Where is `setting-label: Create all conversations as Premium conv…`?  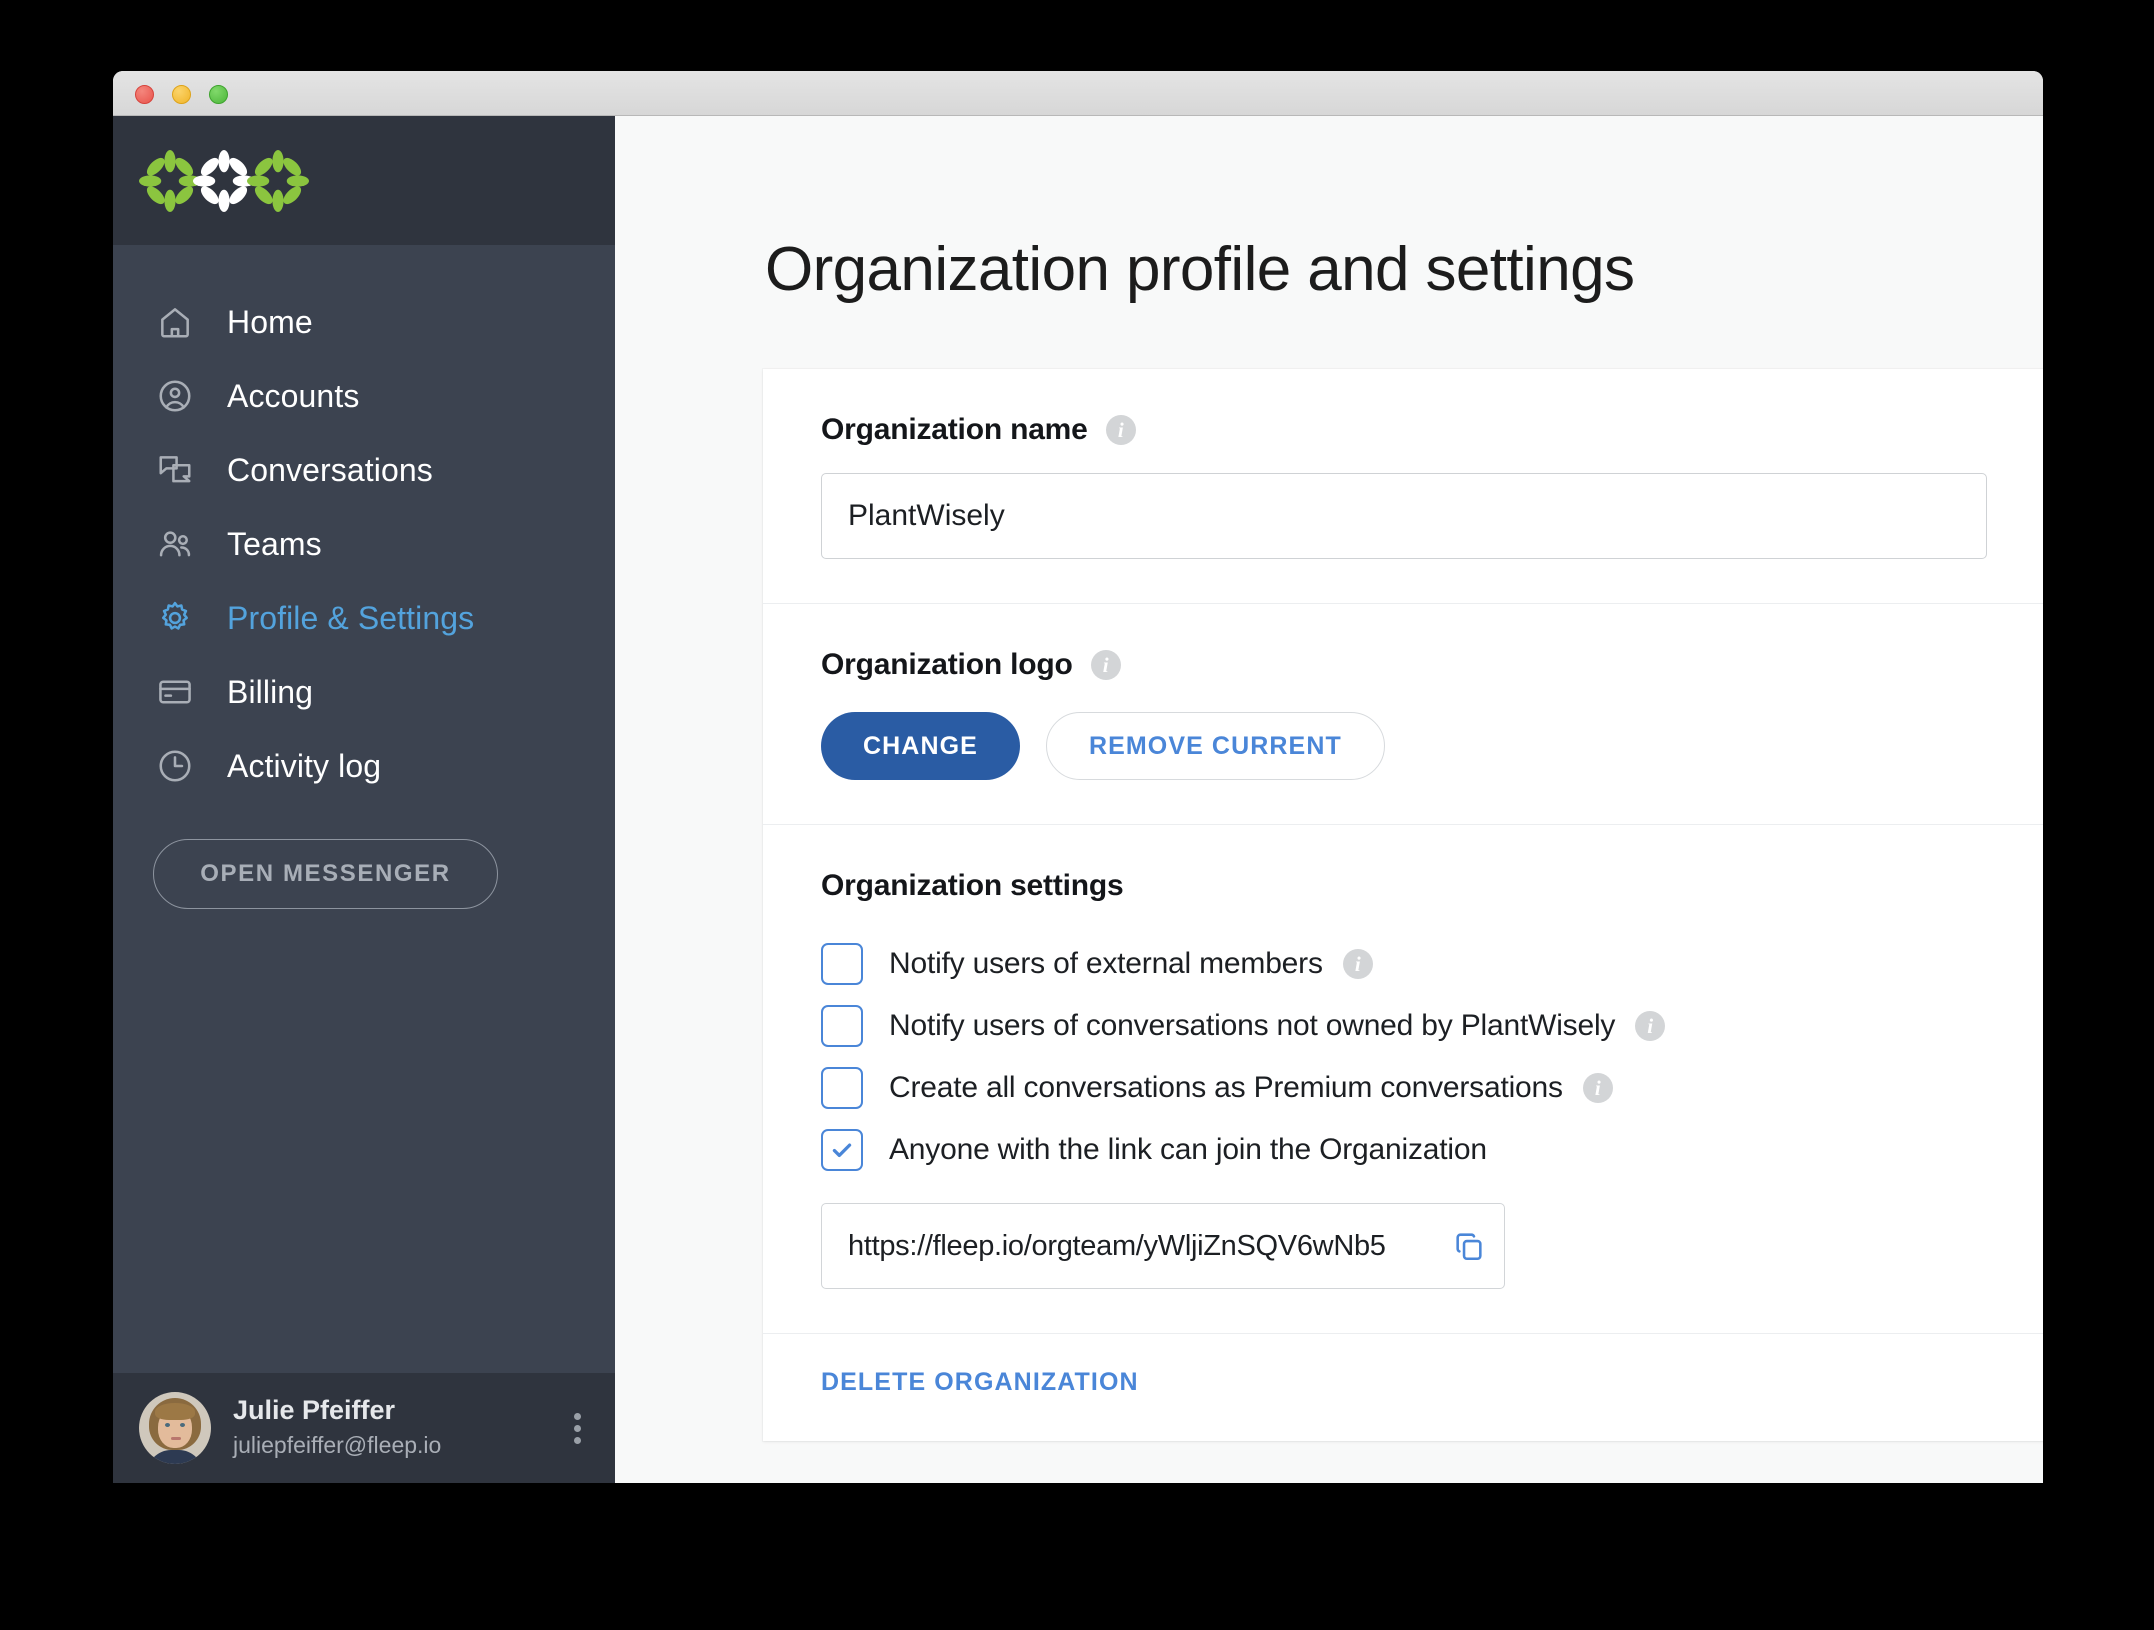
setting-label: Create all conversations as Premium conv… is located at coordinates (1226, 1087).